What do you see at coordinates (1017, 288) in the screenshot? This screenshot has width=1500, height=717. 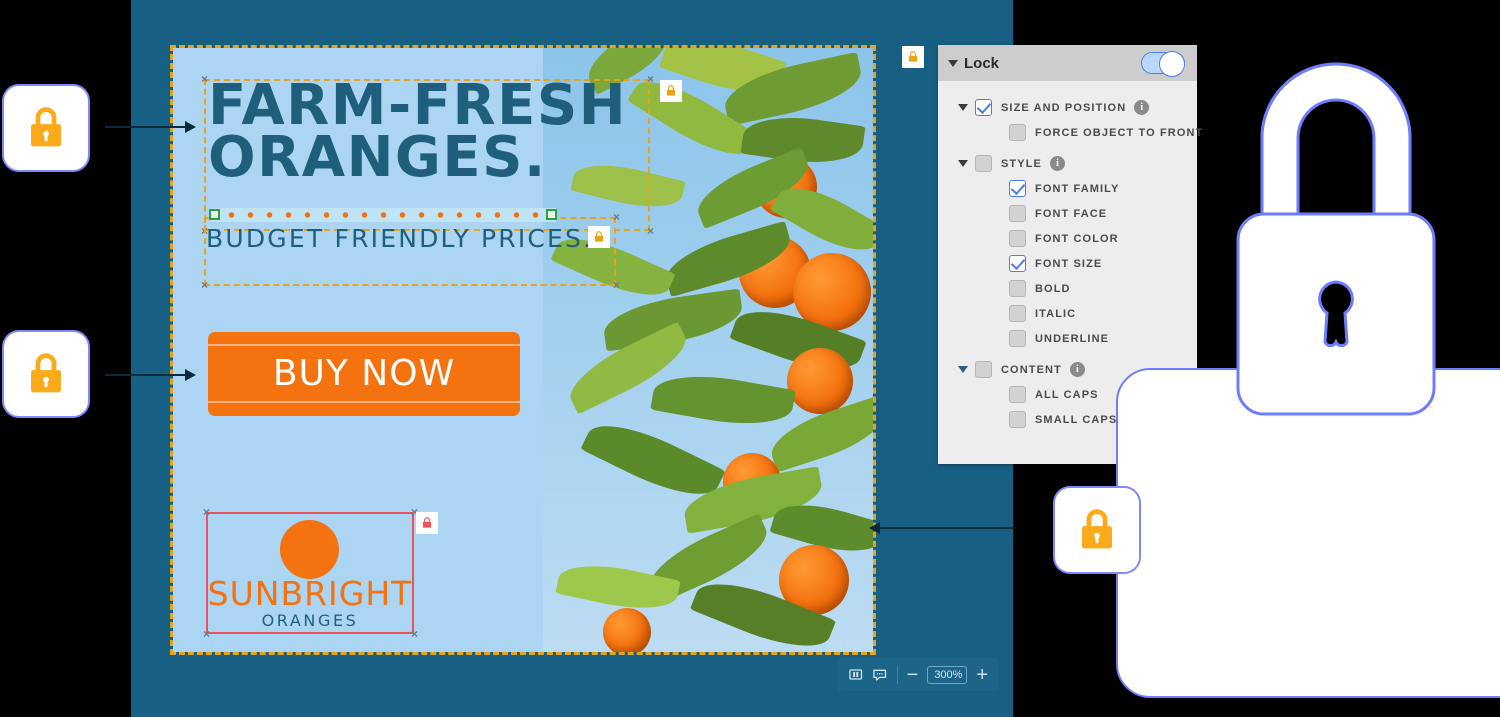 I see `checkbox-bold` at bounding box center [1017, 288].